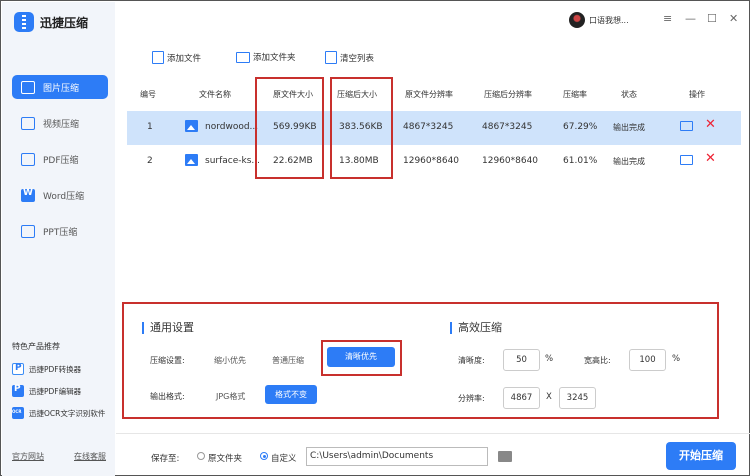 The height and width of the screenshot is (476, 750). What do you see at coordinates (476, 328) in the screenshot?
I see `efficient-title: 高效压缩` at bounding box center [476, 328].